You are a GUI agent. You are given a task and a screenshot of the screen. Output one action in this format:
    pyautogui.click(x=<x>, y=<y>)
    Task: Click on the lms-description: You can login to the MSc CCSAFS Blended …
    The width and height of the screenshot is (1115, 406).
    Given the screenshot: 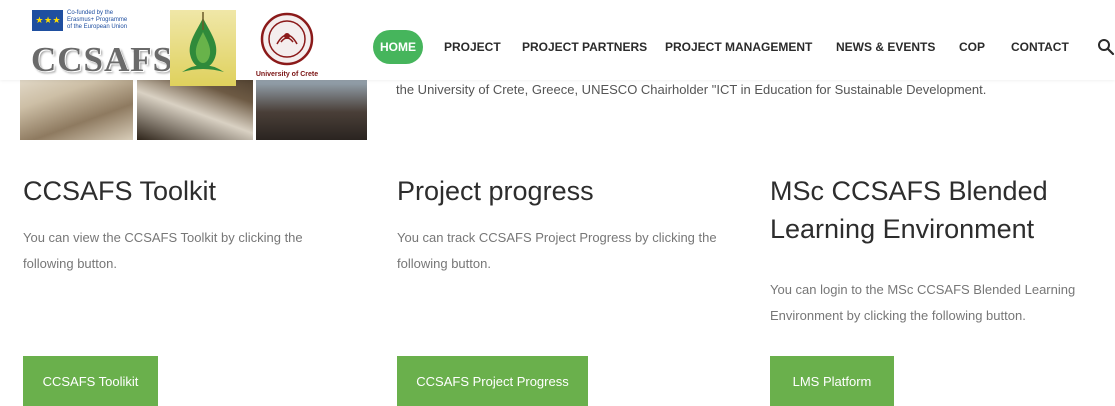 What is the action you would take?
    pyautogui.click(x=923, y=302)
    